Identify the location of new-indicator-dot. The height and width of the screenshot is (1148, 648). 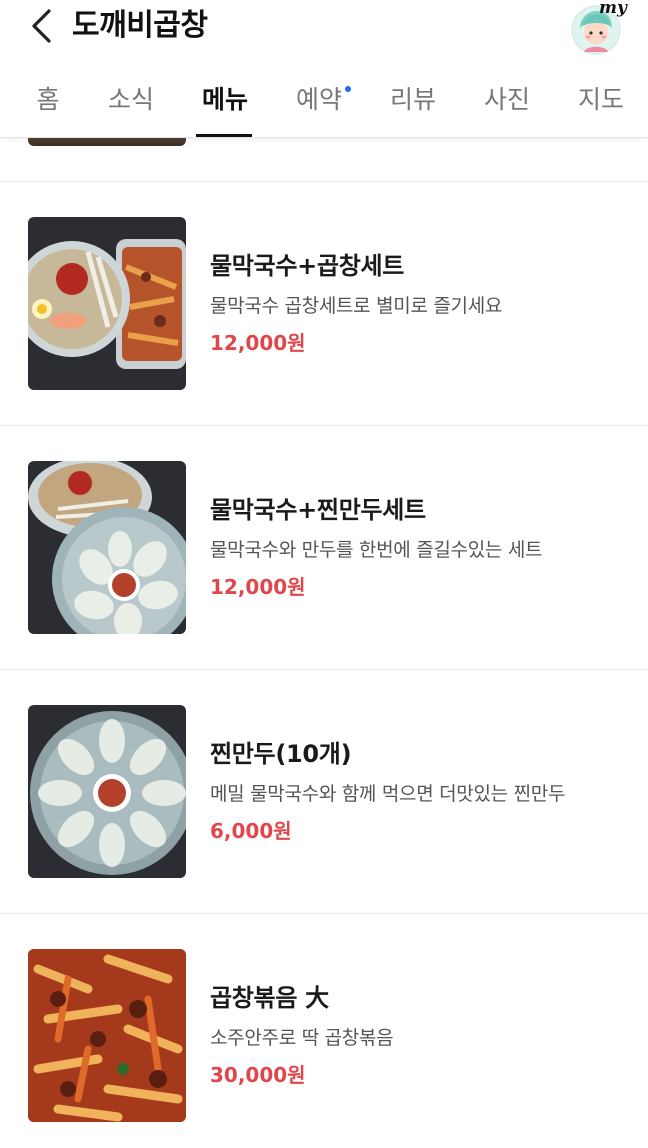
(348, 89).